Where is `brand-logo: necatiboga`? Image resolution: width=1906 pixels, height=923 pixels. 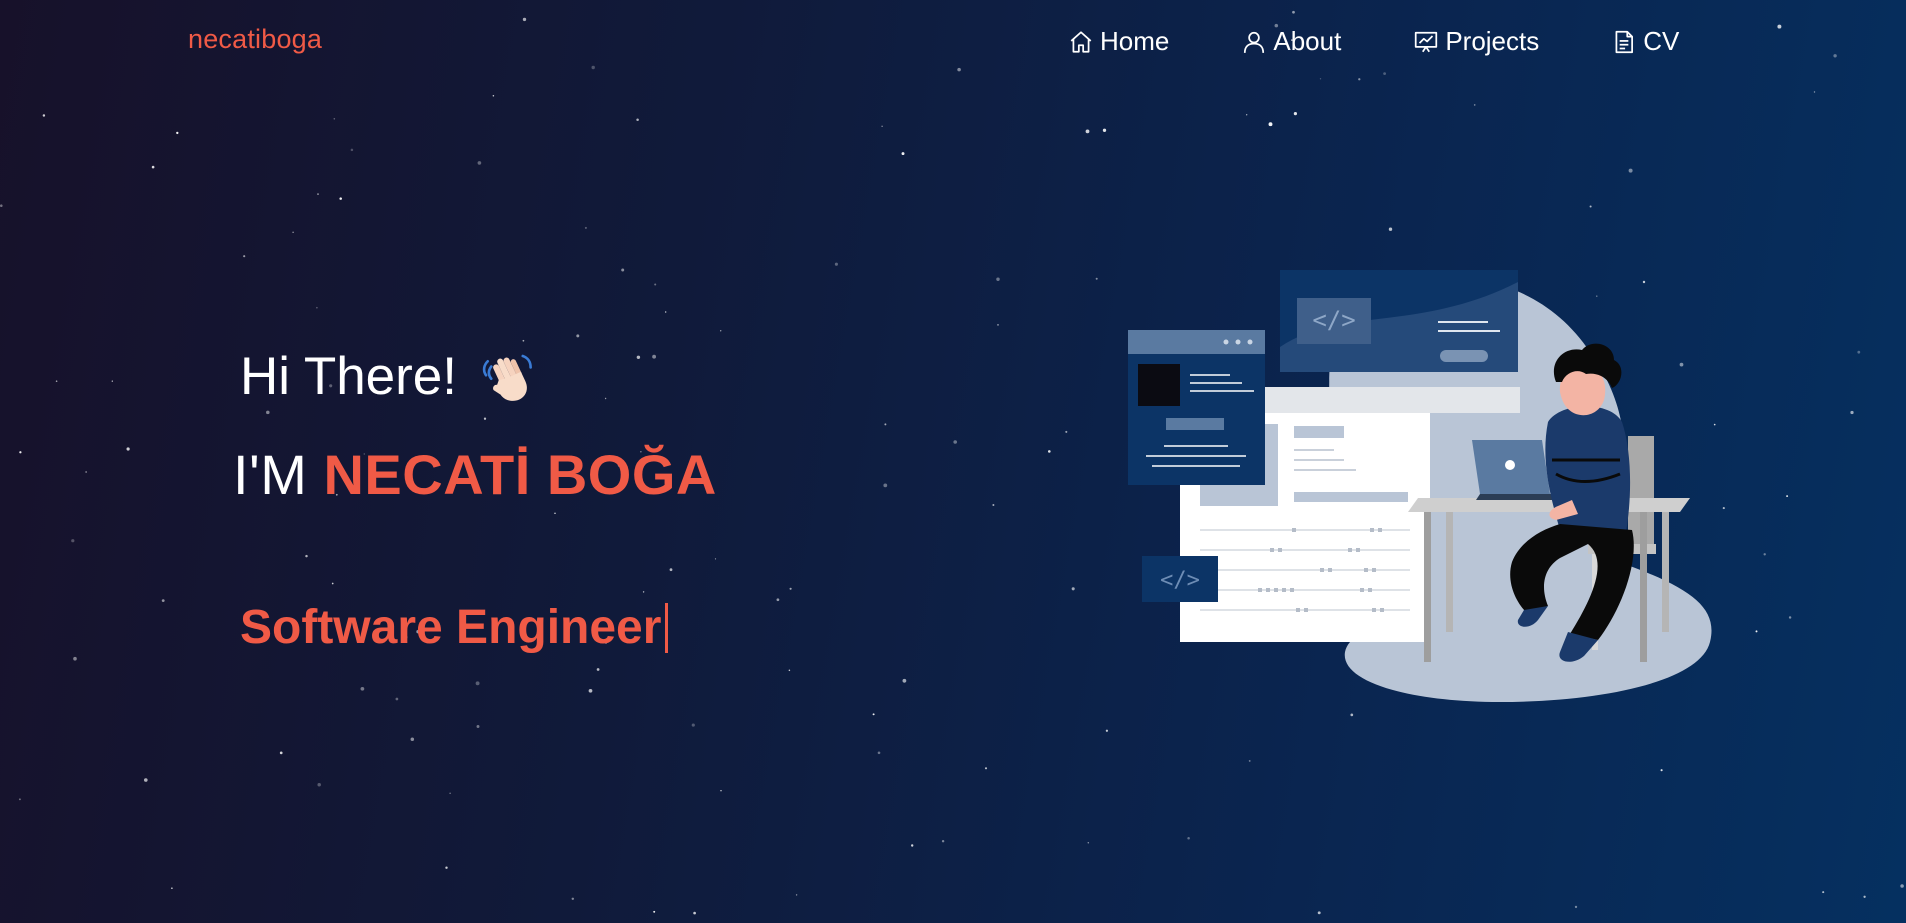 brand-logo: necatiboga is located at coordinates (255, 39).